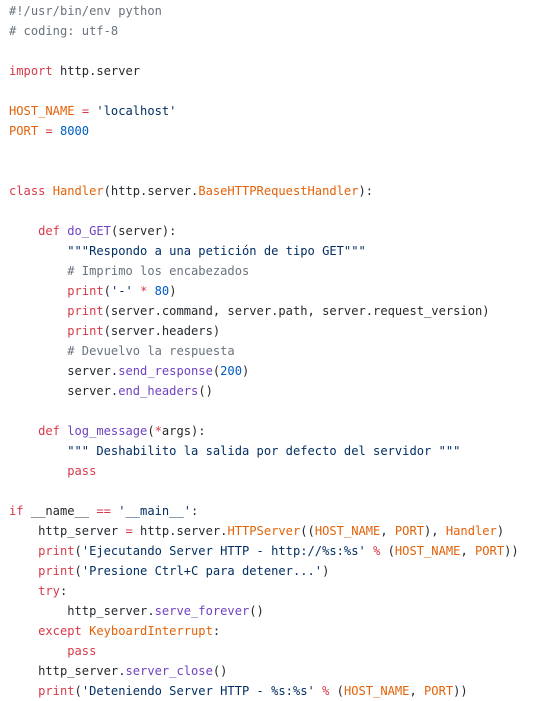  Describe the element at coordinates (74, 131) in the screenshot. I see `code-token-number: 8000` at that location.